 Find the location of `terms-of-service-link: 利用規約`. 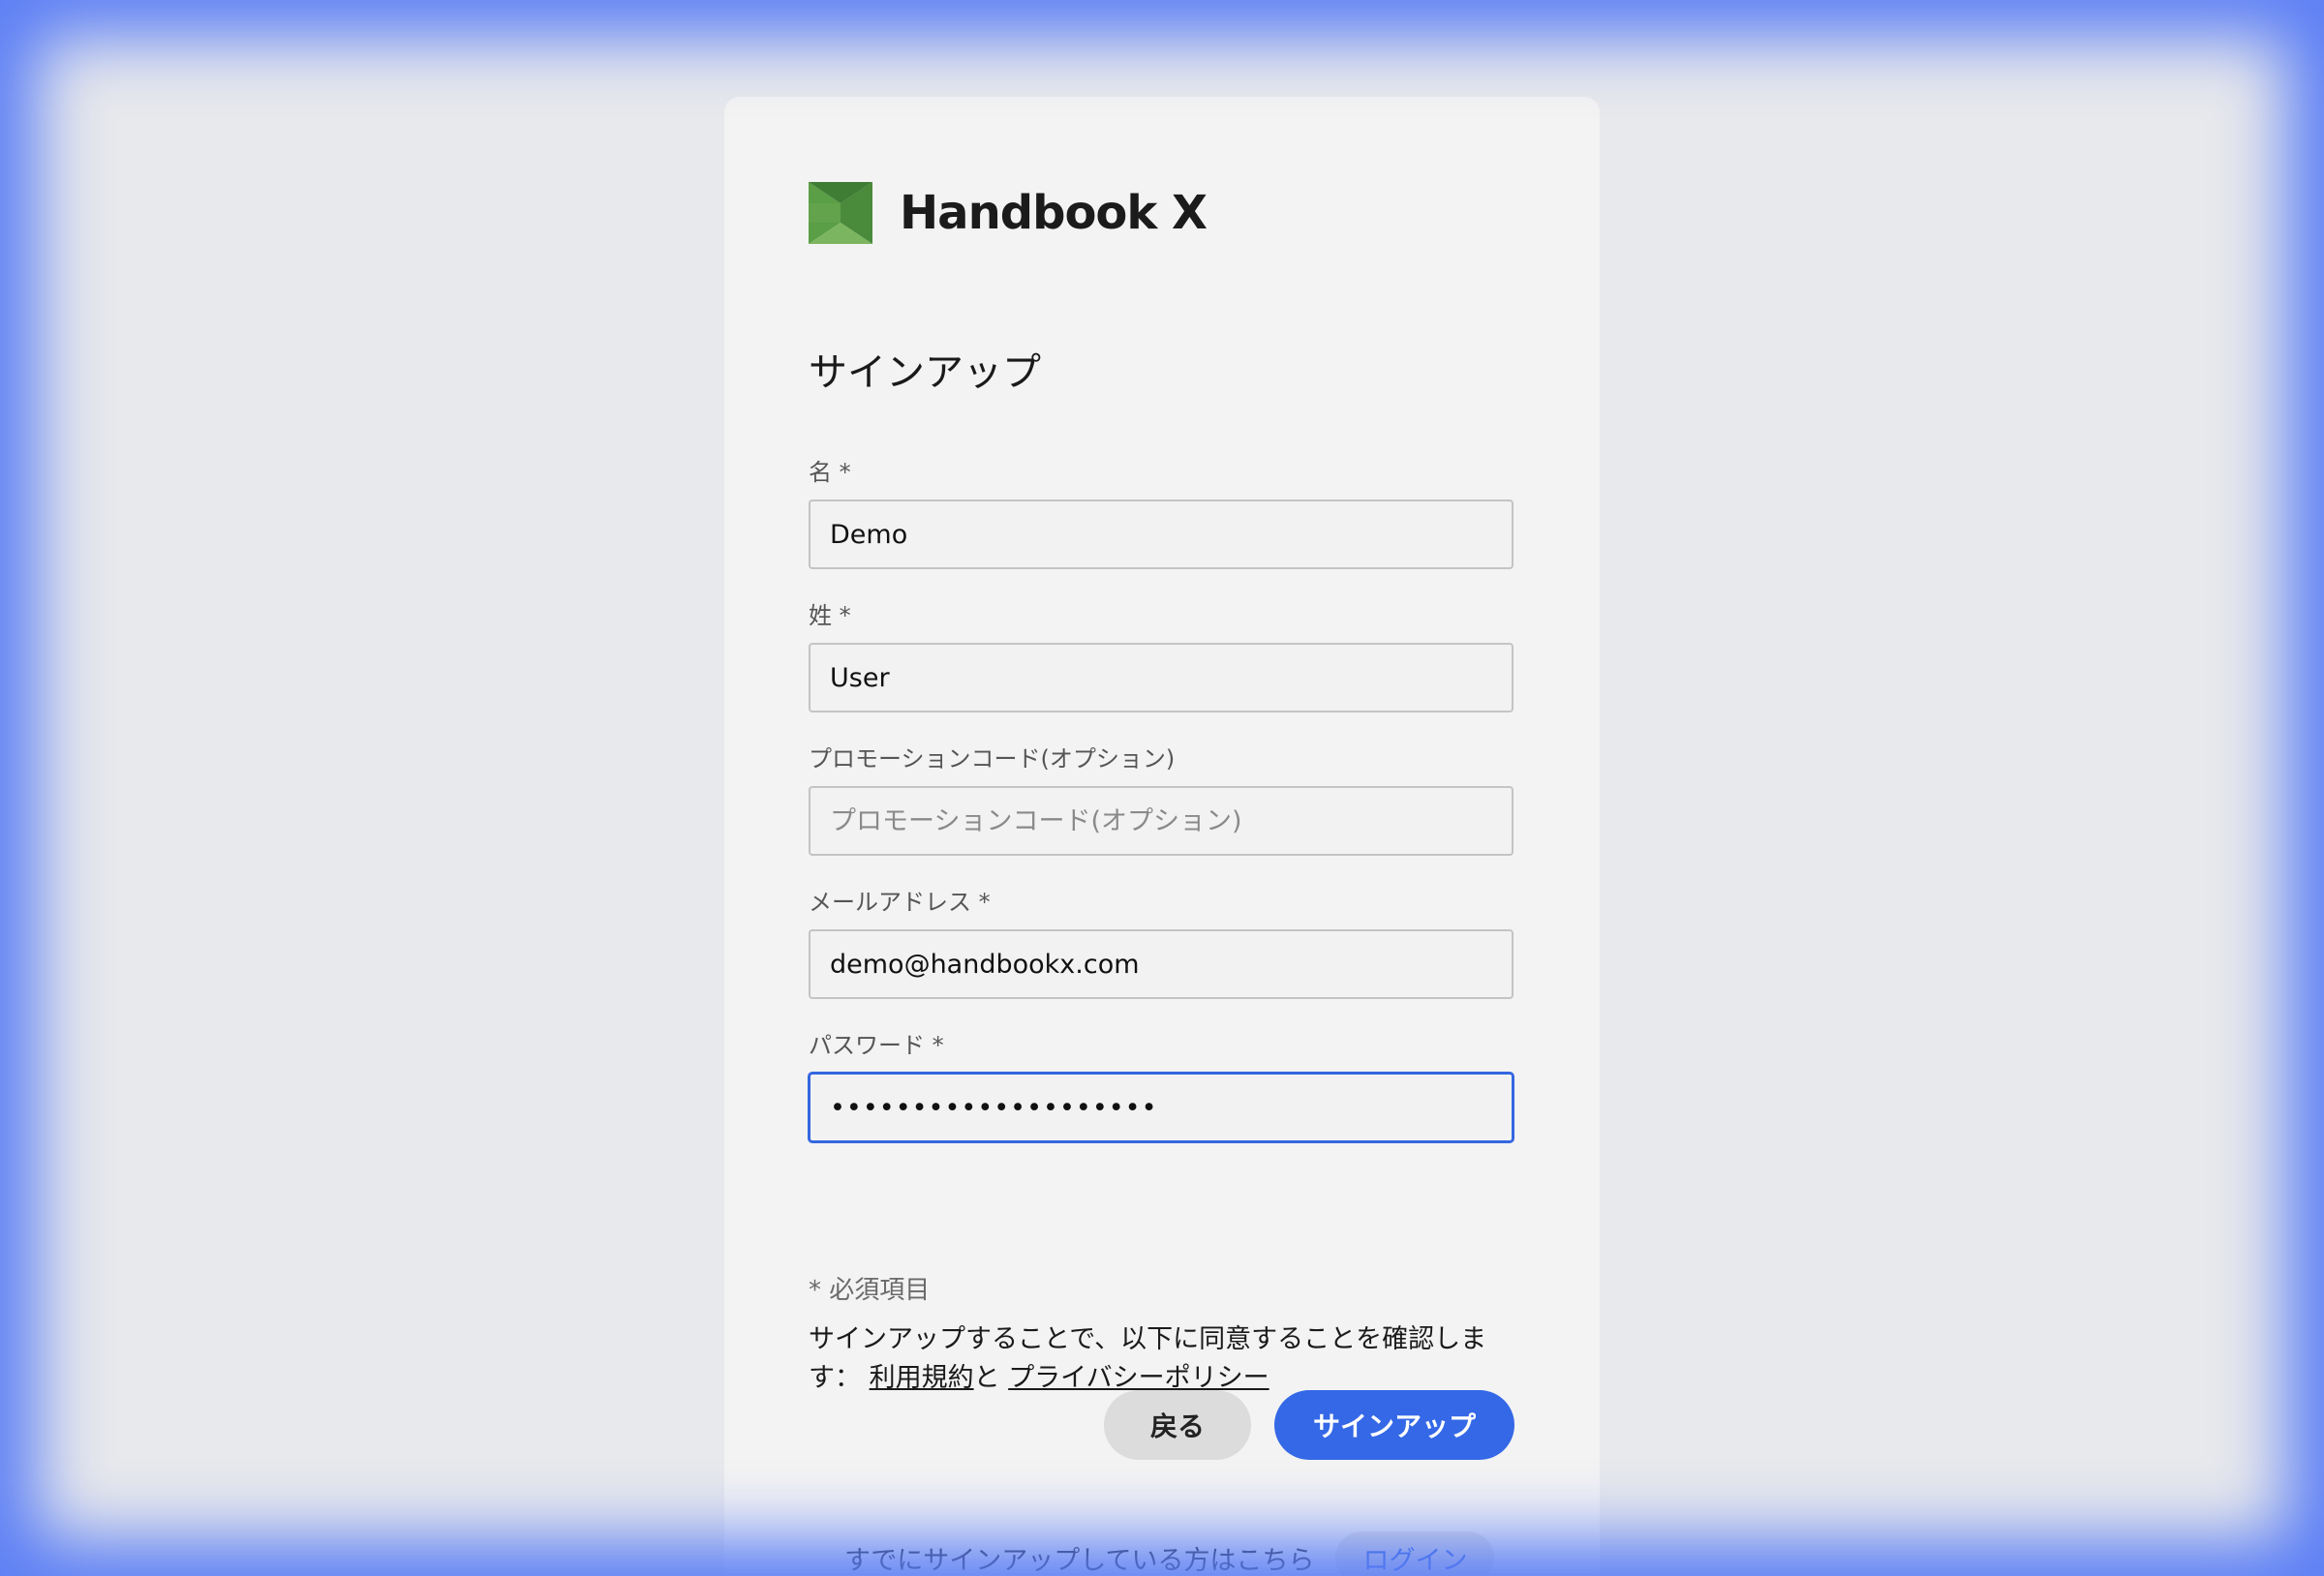

terms-of-service-link: 利用規約 is located at coordinates (922, 1378).